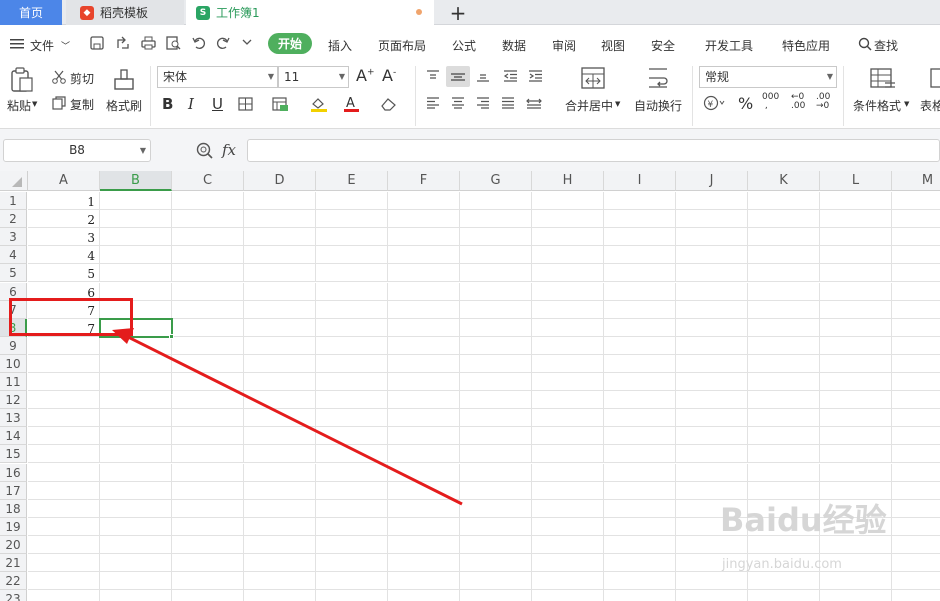 The image size is (940, 601). Describe the element at coordinates (640, 544) in the screenshot. I see `cell-i20` at that location.